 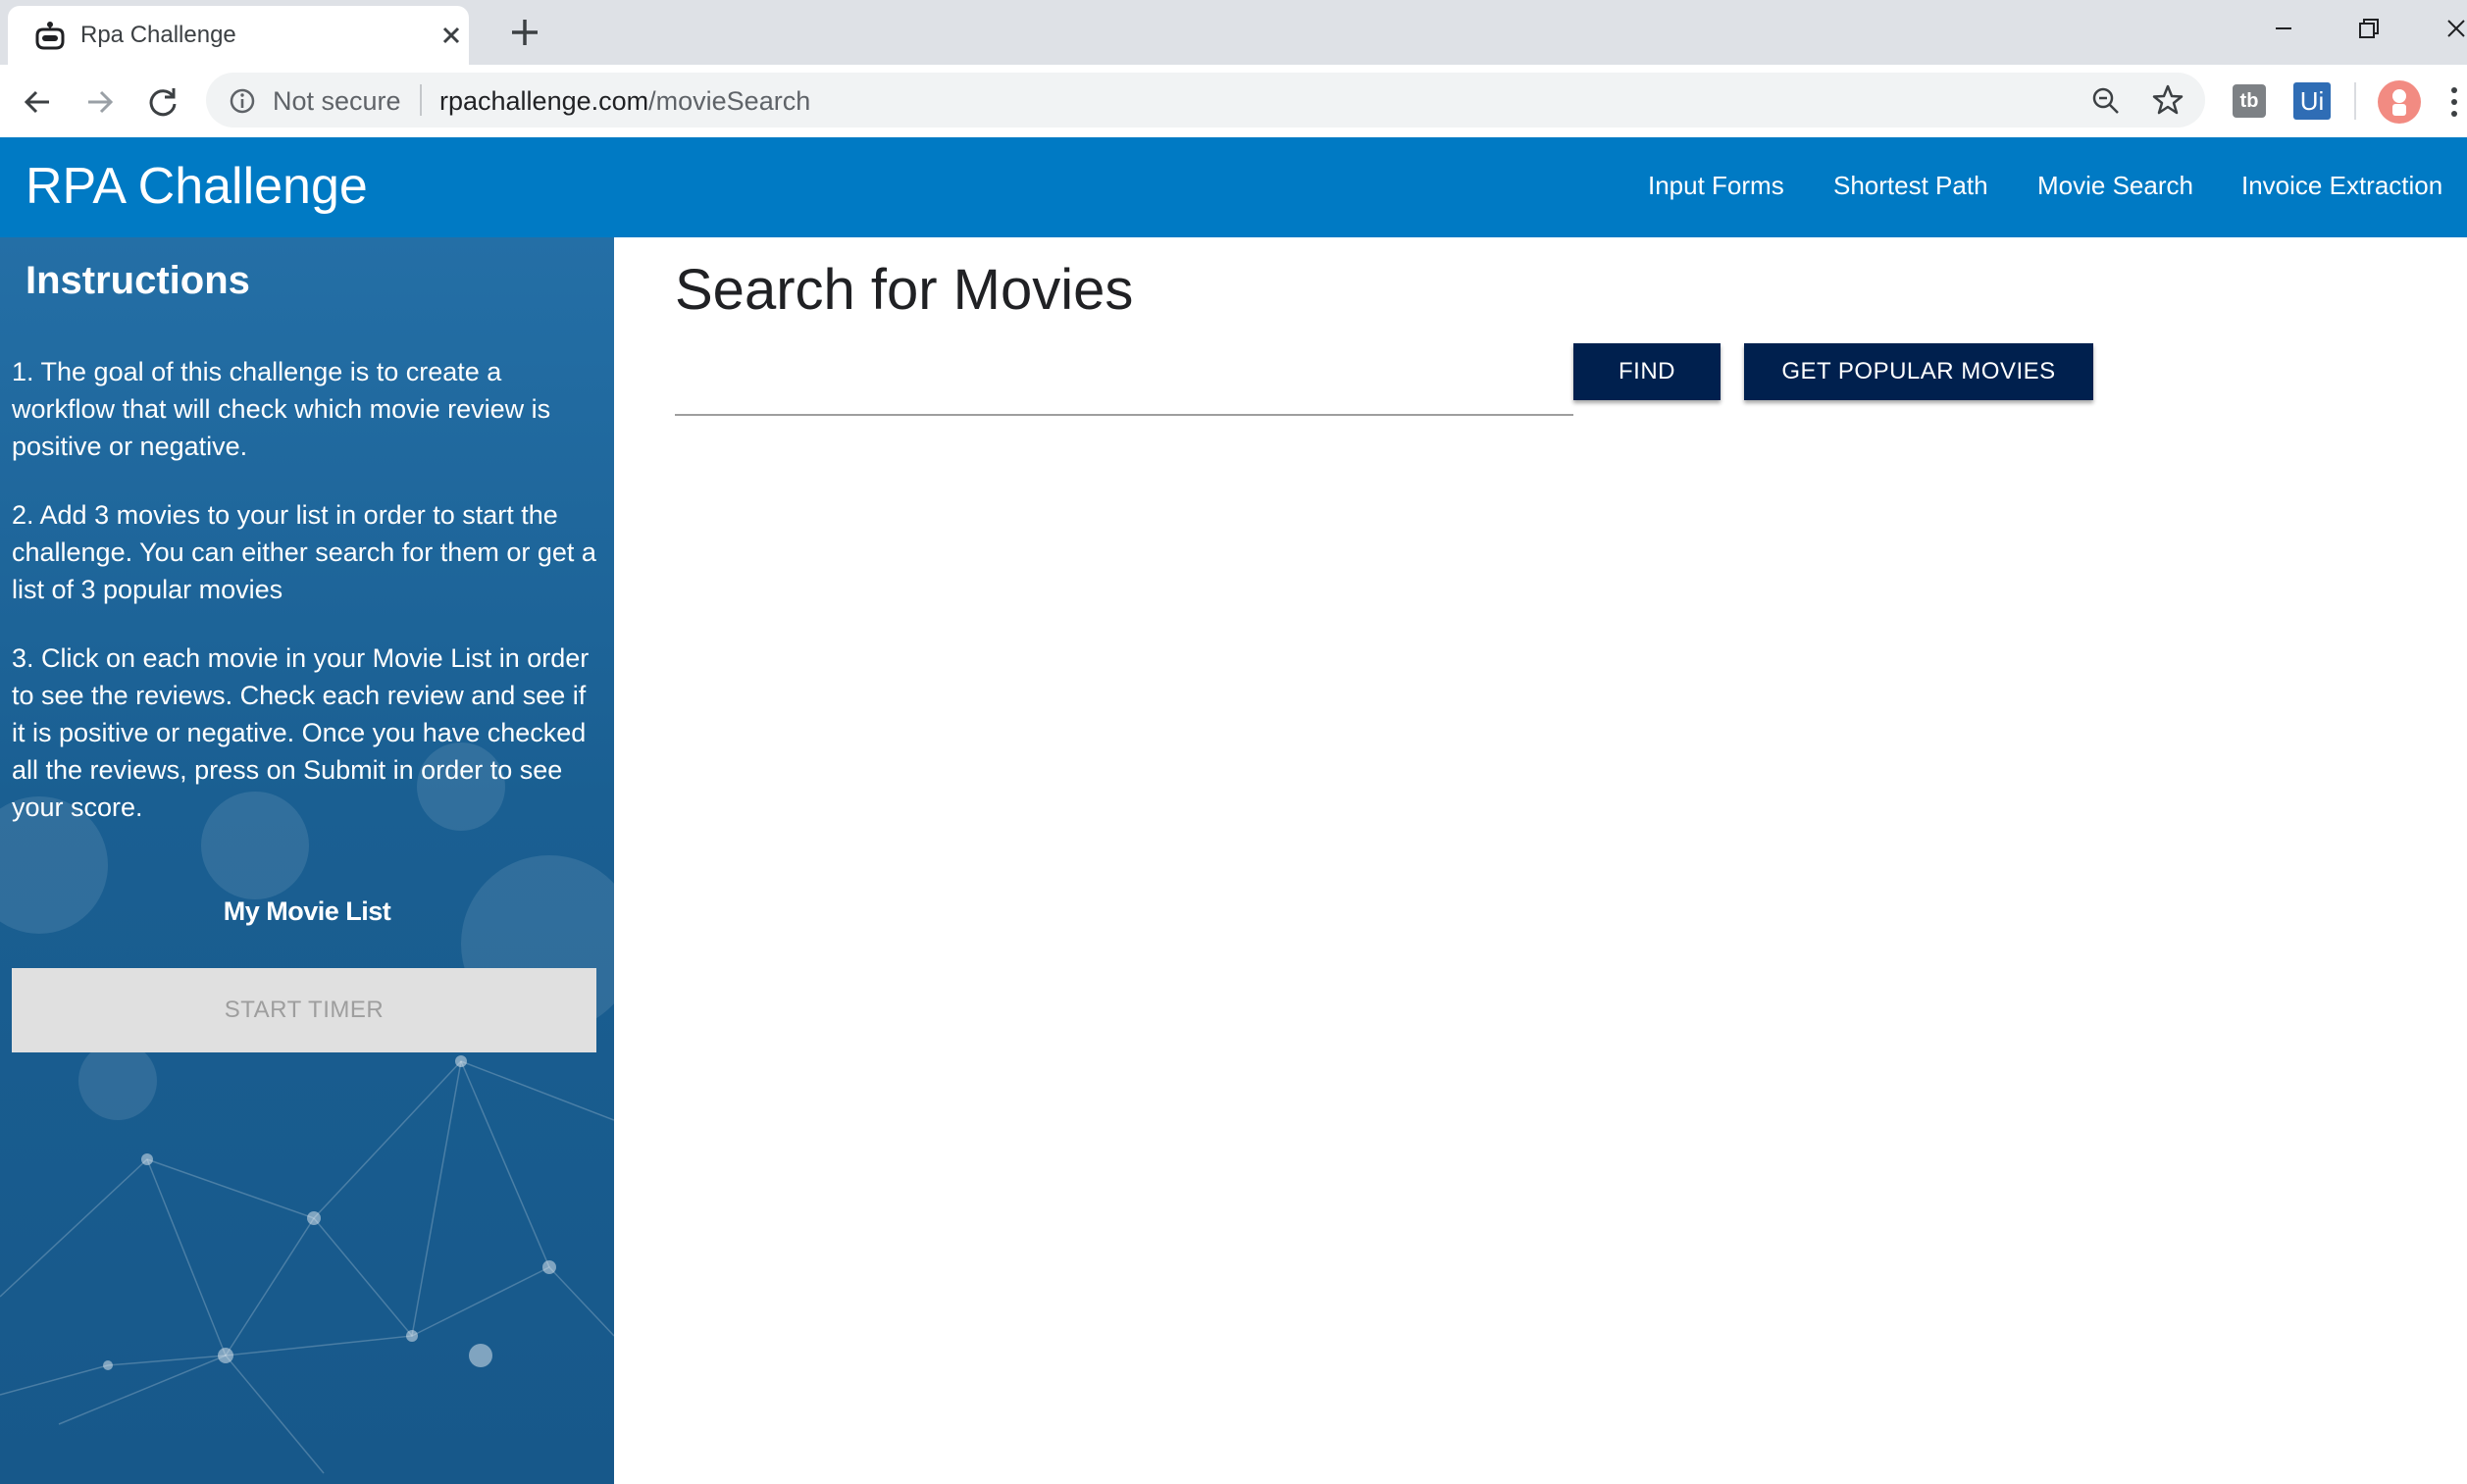 I want to click on url-text: rpachallenge.com/movieSearch, so click(x=624, y=102).